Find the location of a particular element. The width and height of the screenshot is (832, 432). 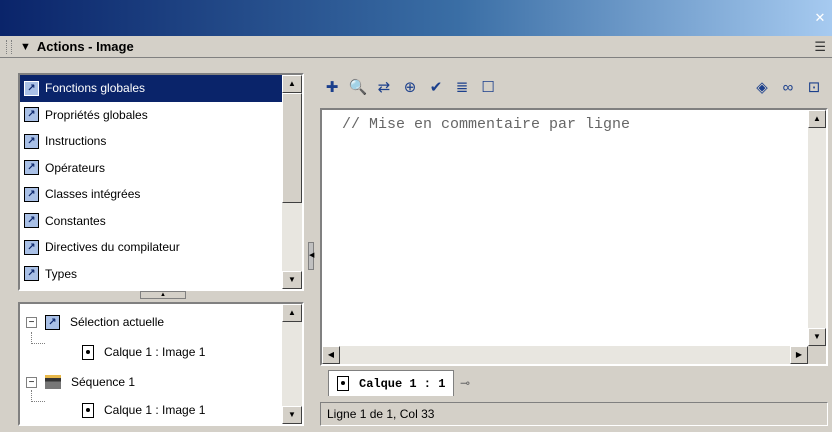

category-item-operators: ↗ Opérateurs is located at coordinates (151, 168).